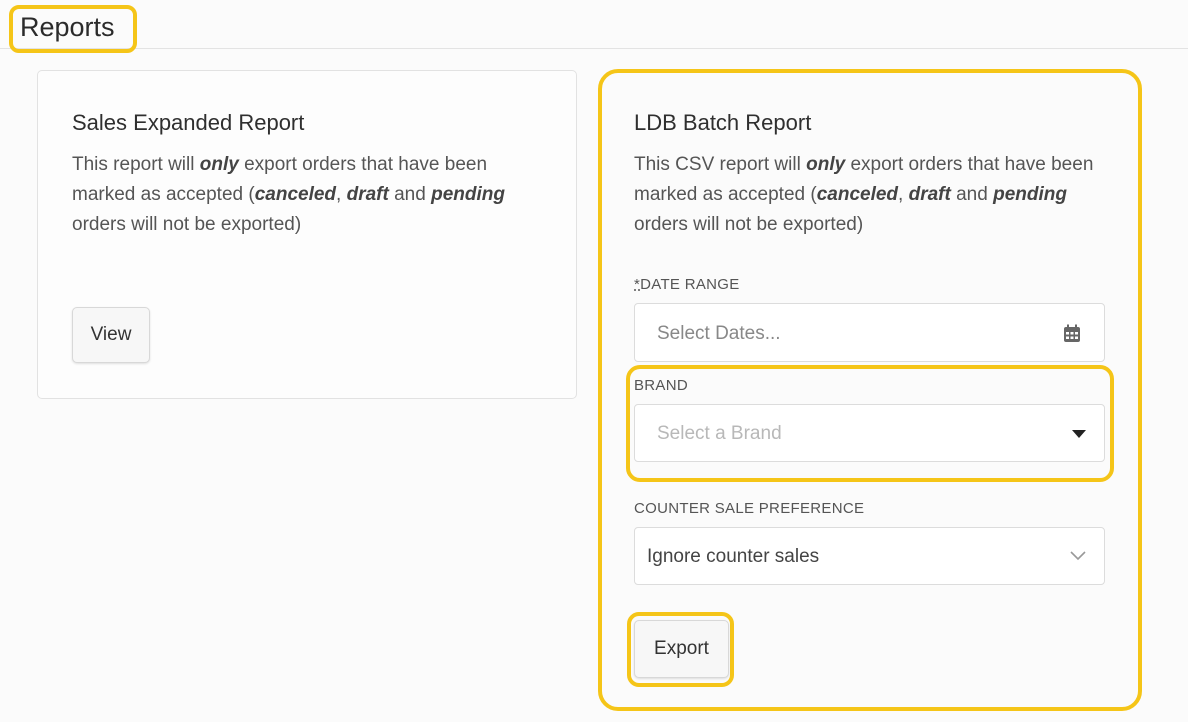 This screenshot has height=722, width=1188. Describe the element at coordinates (594, 24) in the screenshot. I see `page-header: Reports` at that location.